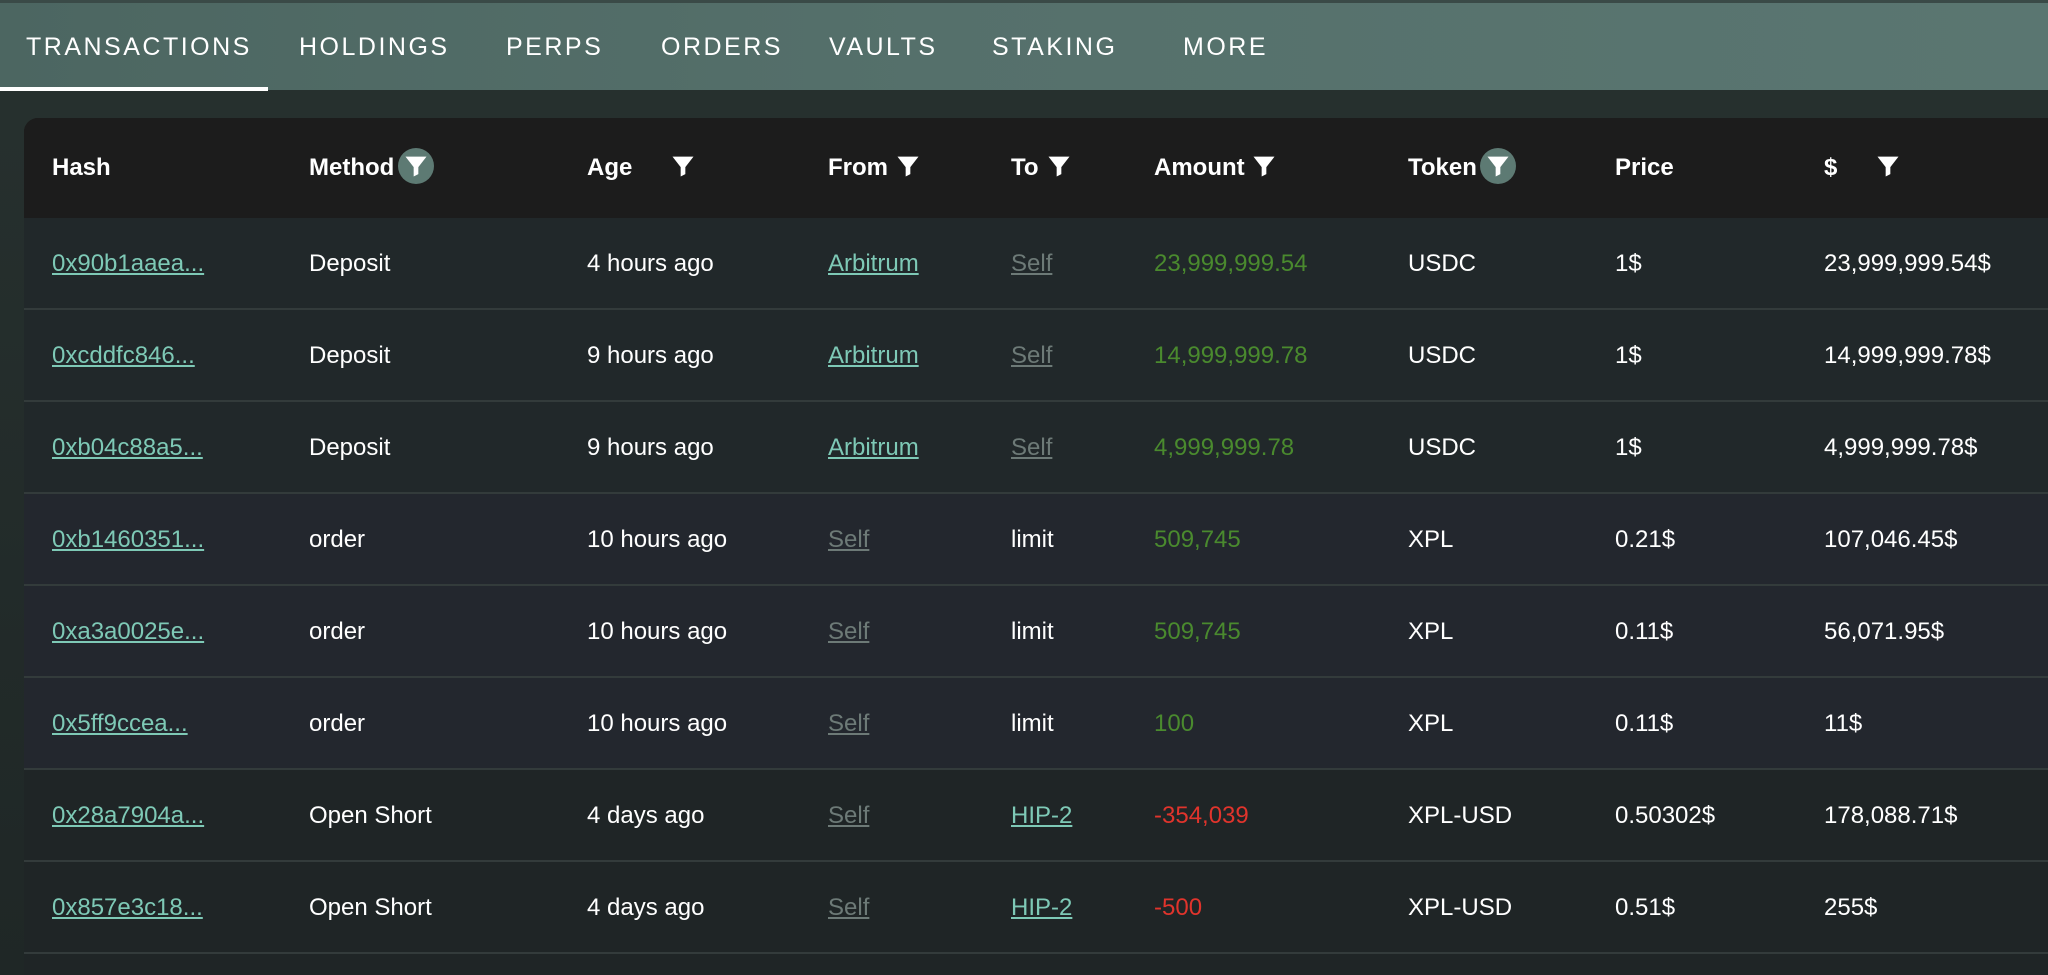 This screenshot has height=975, width=2048. Describe the element at coordinates (1891, 539) in the screenshot. I see `usd-value-cell: 107,046.45$` at that location.